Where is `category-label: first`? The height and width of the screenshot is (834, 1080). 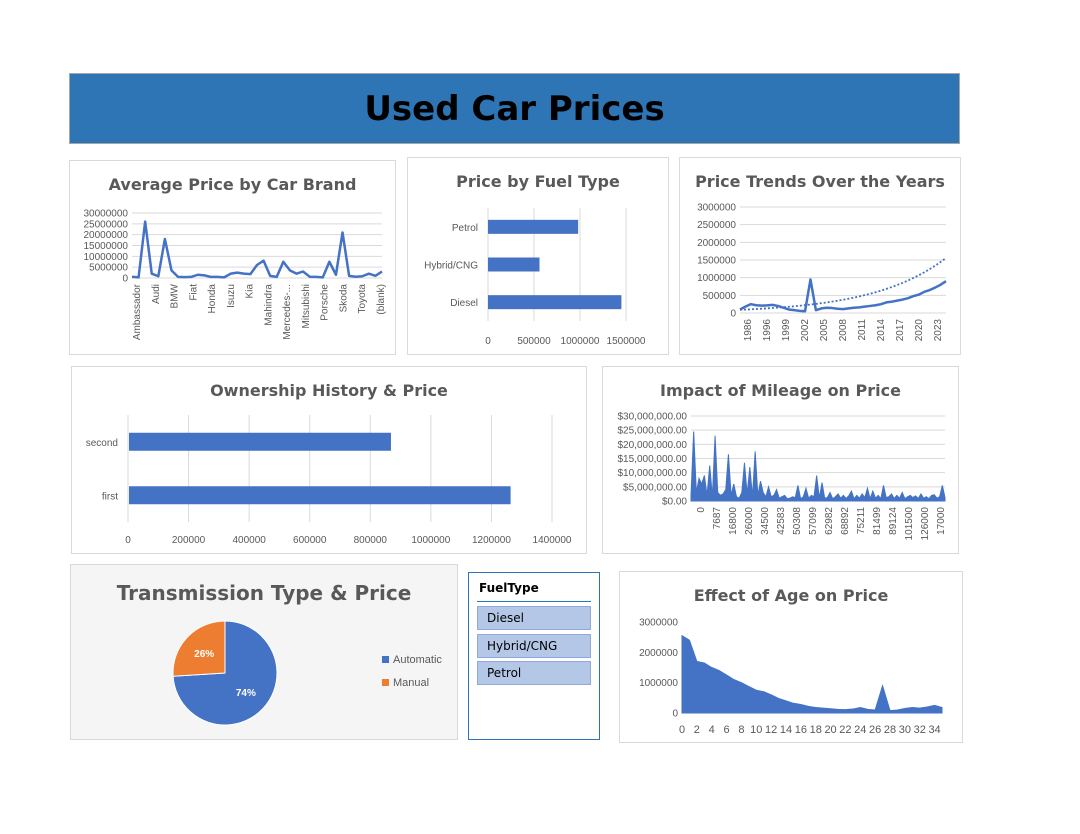
category-label: first is located at coordinates (110, 496).